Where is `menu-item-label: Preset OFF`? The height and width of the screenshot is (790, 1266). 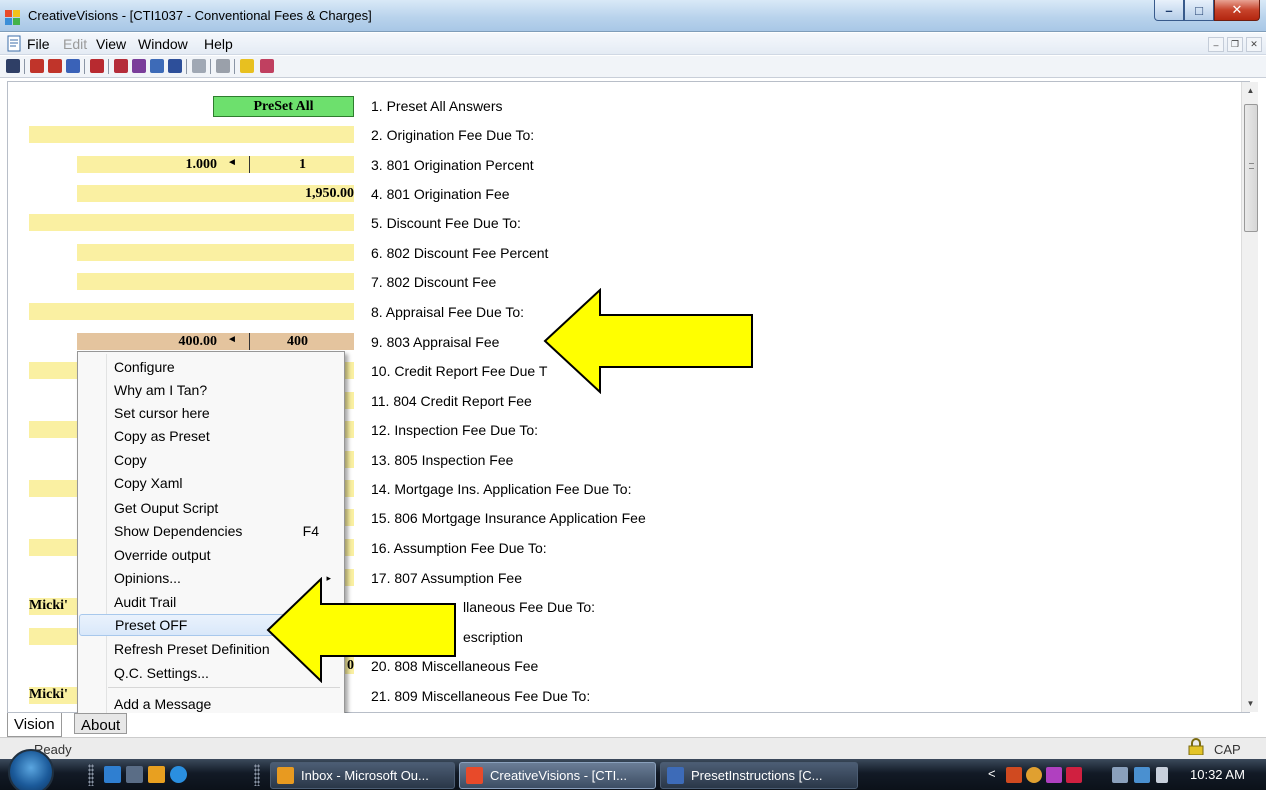
menu-item-label: Preset OFF is located at coordinates (151, 625).